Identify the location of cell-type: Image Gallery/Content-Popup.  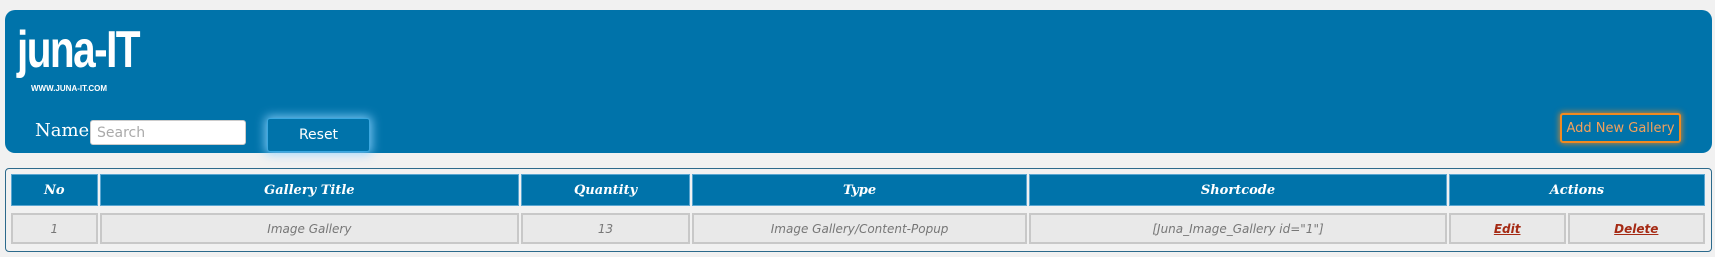
(859, 228).